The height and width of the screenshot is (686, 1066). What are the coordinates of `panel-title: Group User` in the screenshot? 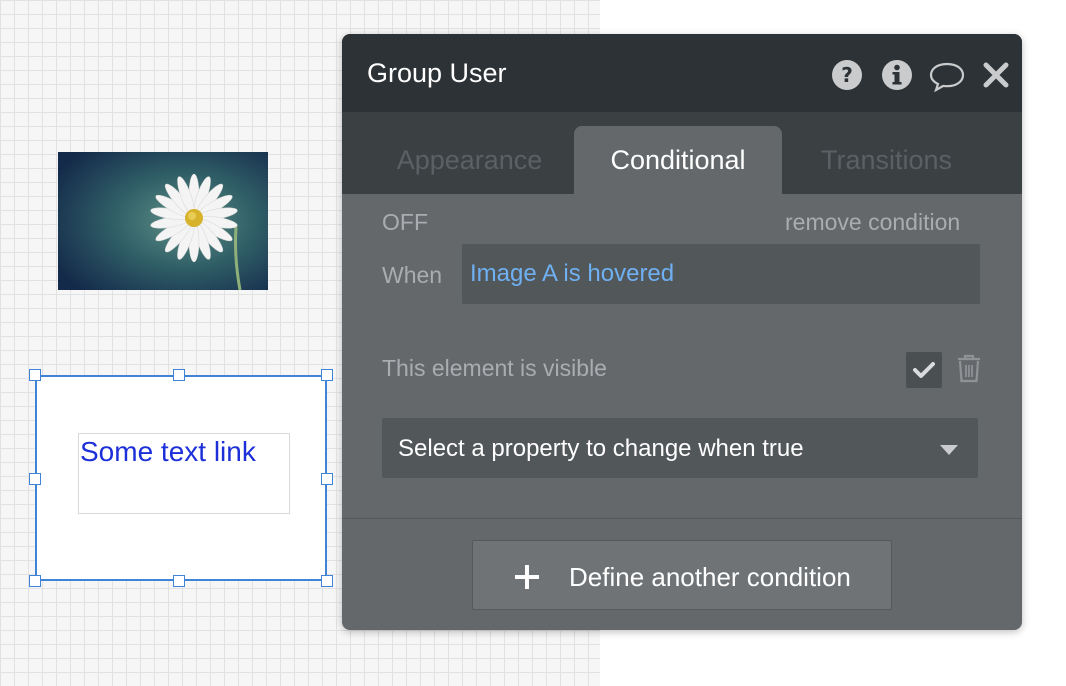 It's located at (437, 73).